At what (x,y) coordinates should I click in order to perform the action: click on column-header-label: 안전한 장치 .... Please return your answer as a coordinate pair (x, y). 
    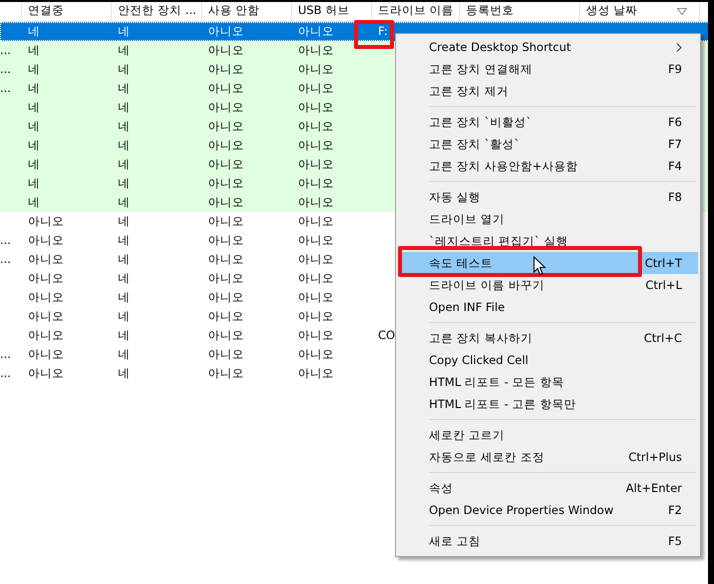
    Looking at the image, I should click on (157, 10).